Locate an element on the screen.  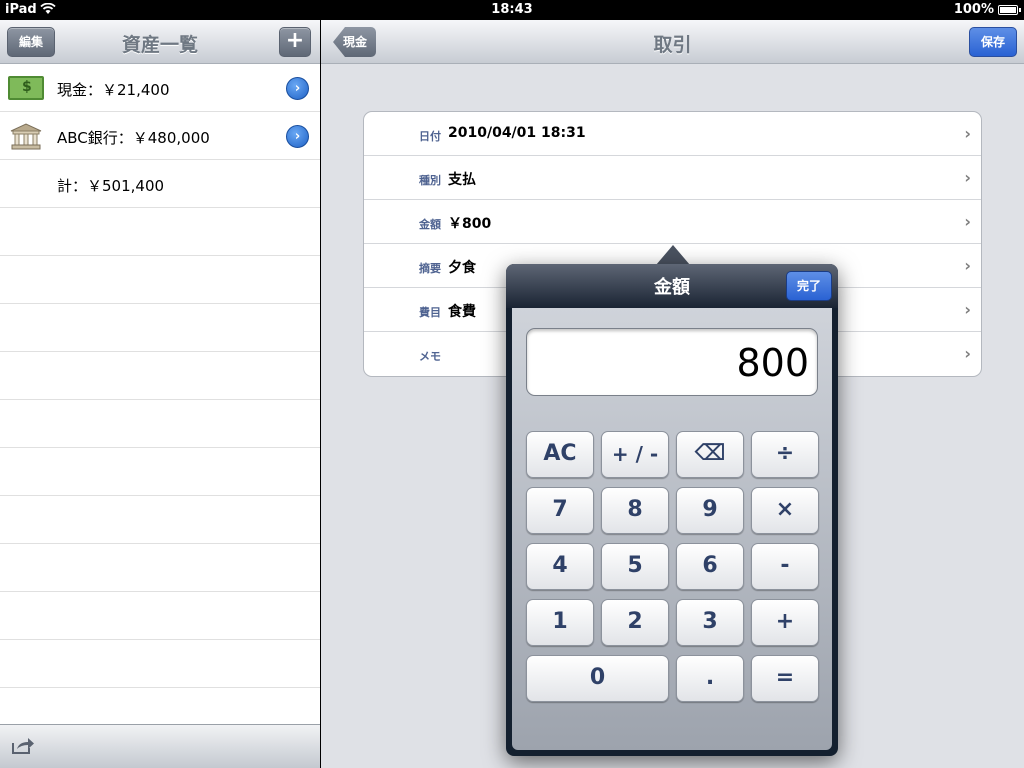
backspace-icon: ⌫ is located at coordinates (710, 454).